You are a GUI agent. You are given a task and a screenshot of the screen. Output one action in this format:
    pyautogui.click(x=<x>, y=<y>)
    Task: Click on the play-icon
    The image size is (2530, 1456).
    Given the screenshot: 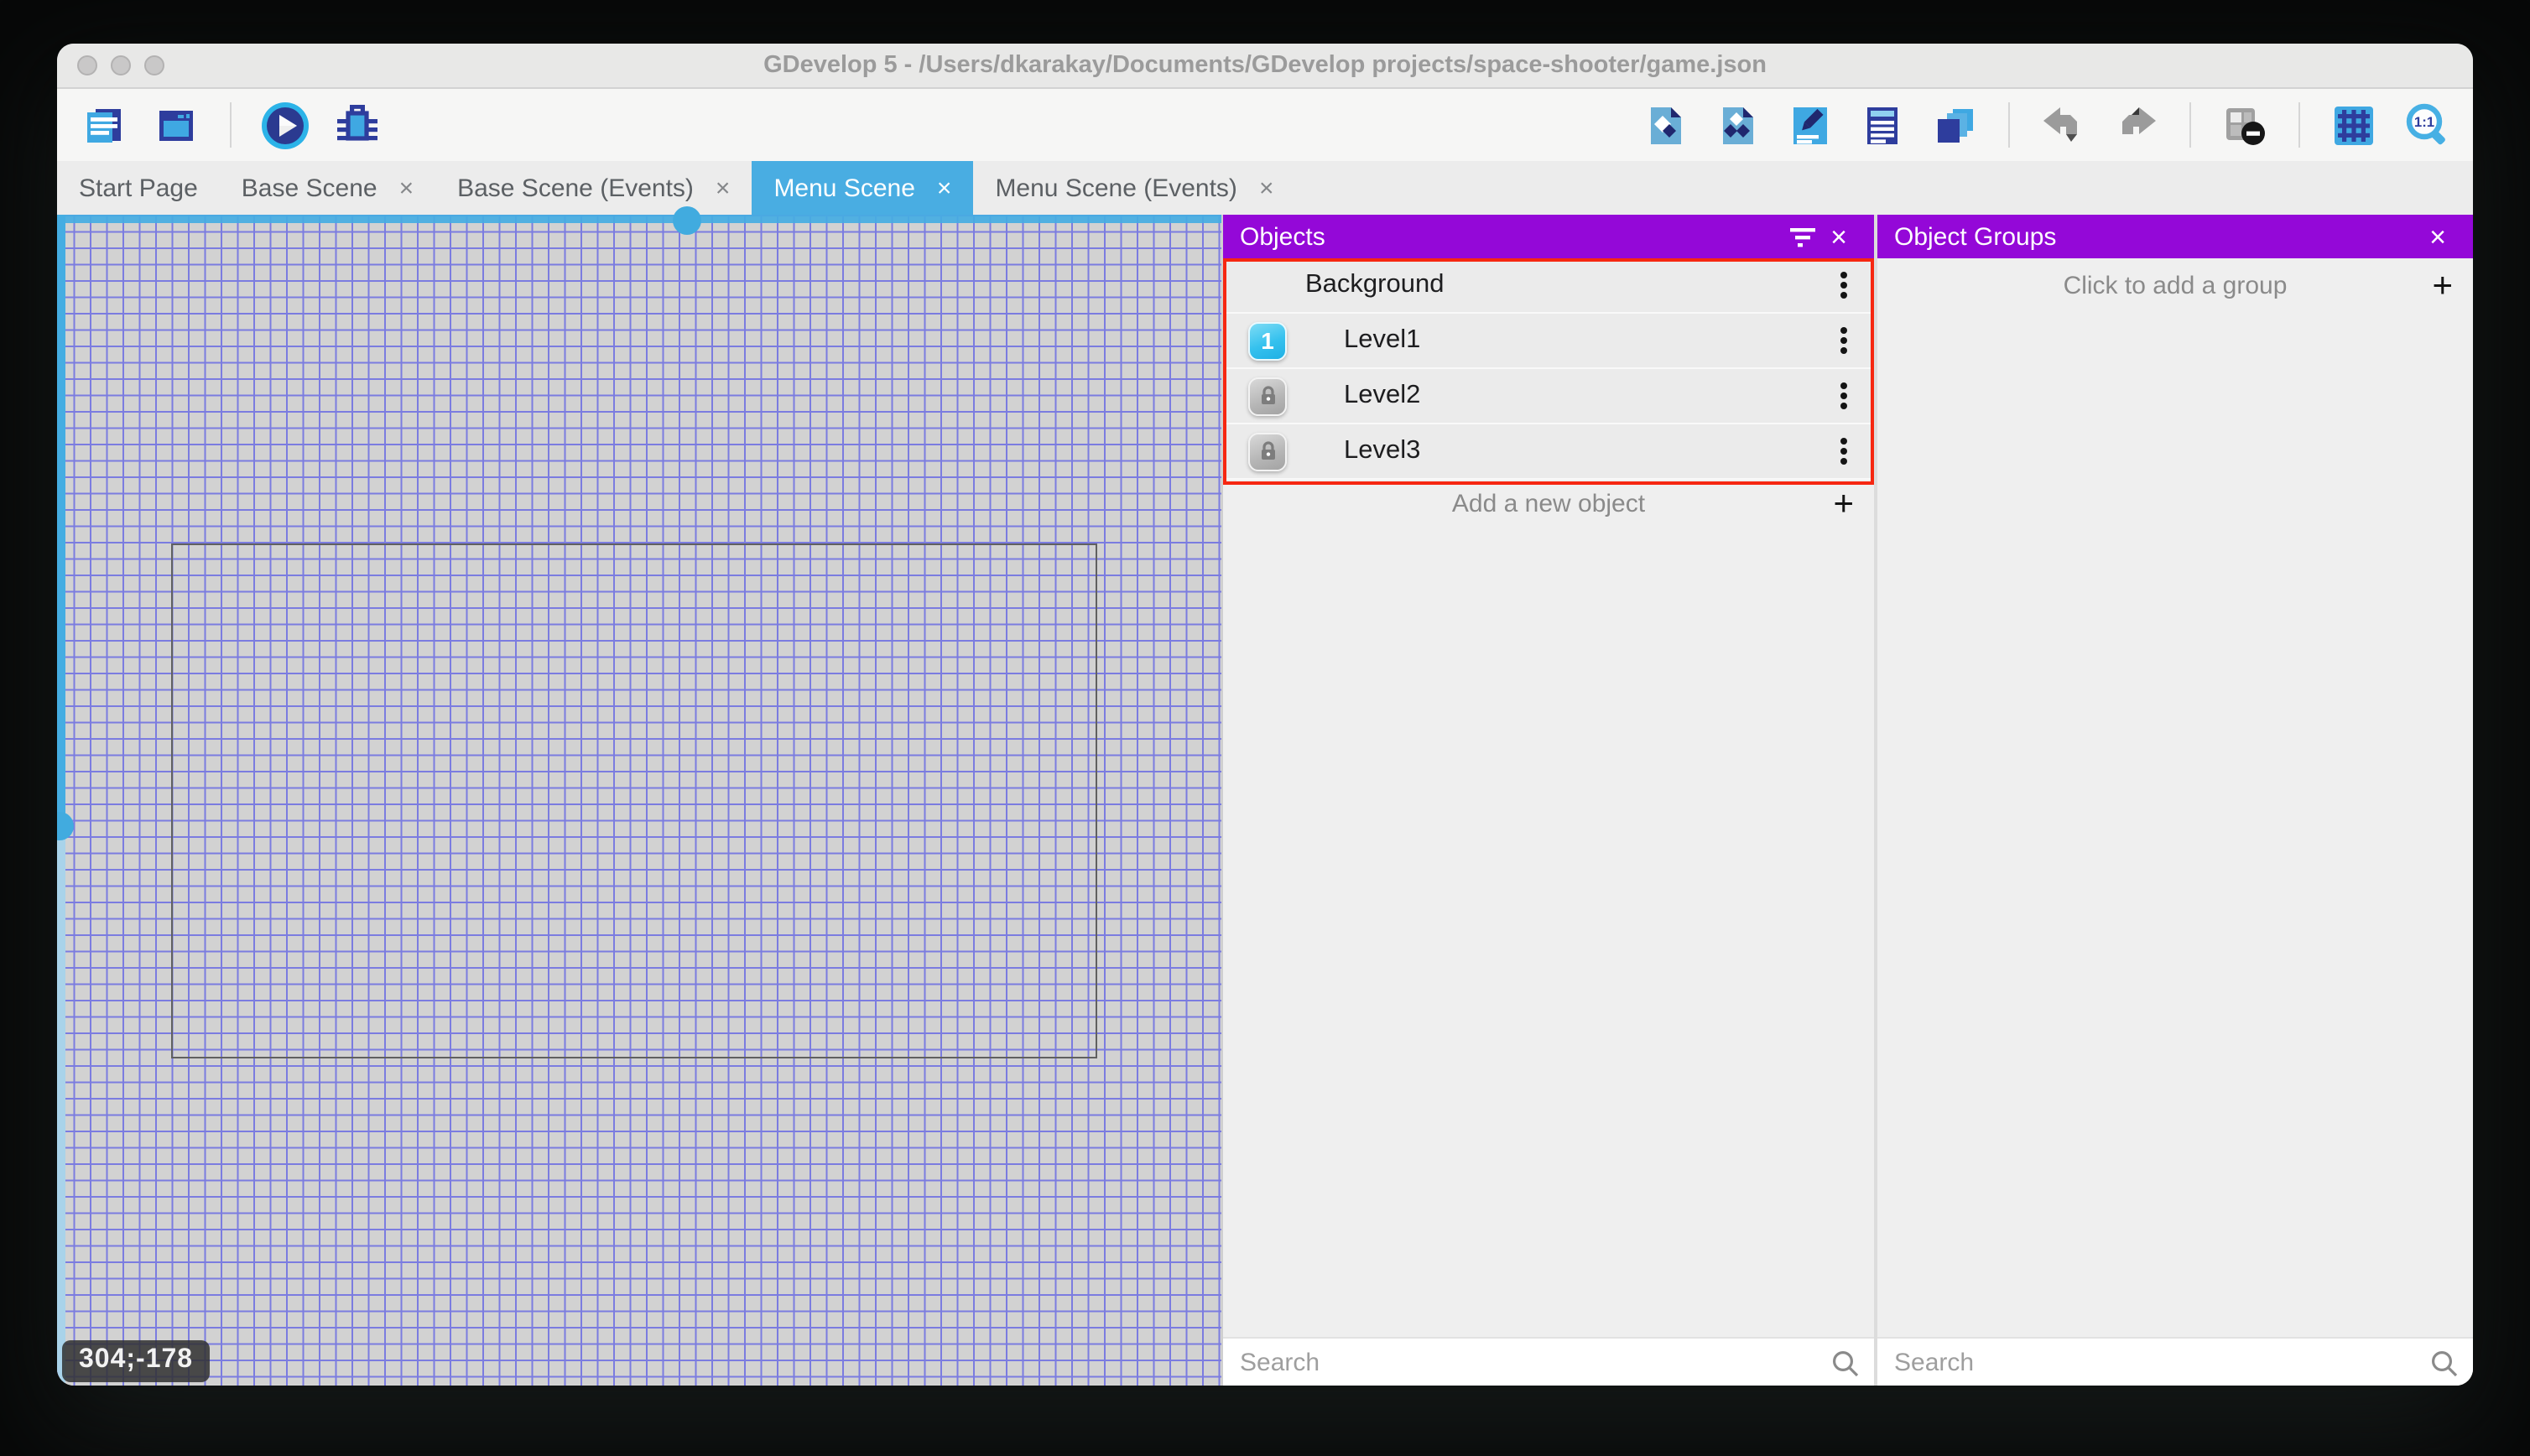 What is the action you would take?
    pyautogui.click(x=285, y=124)
    